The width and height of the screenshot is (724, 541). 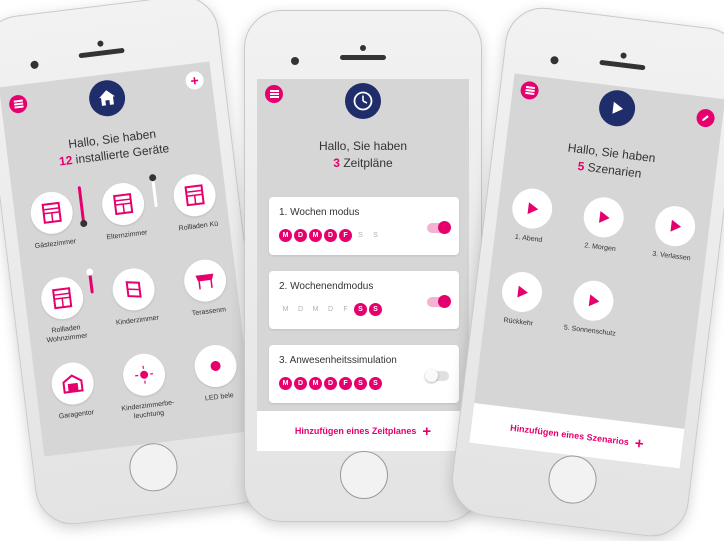 What do you see at coordinates (528, 239) in the screenshot?
I see `scene-label: 1. Abend` at bounding box center [528, 239].